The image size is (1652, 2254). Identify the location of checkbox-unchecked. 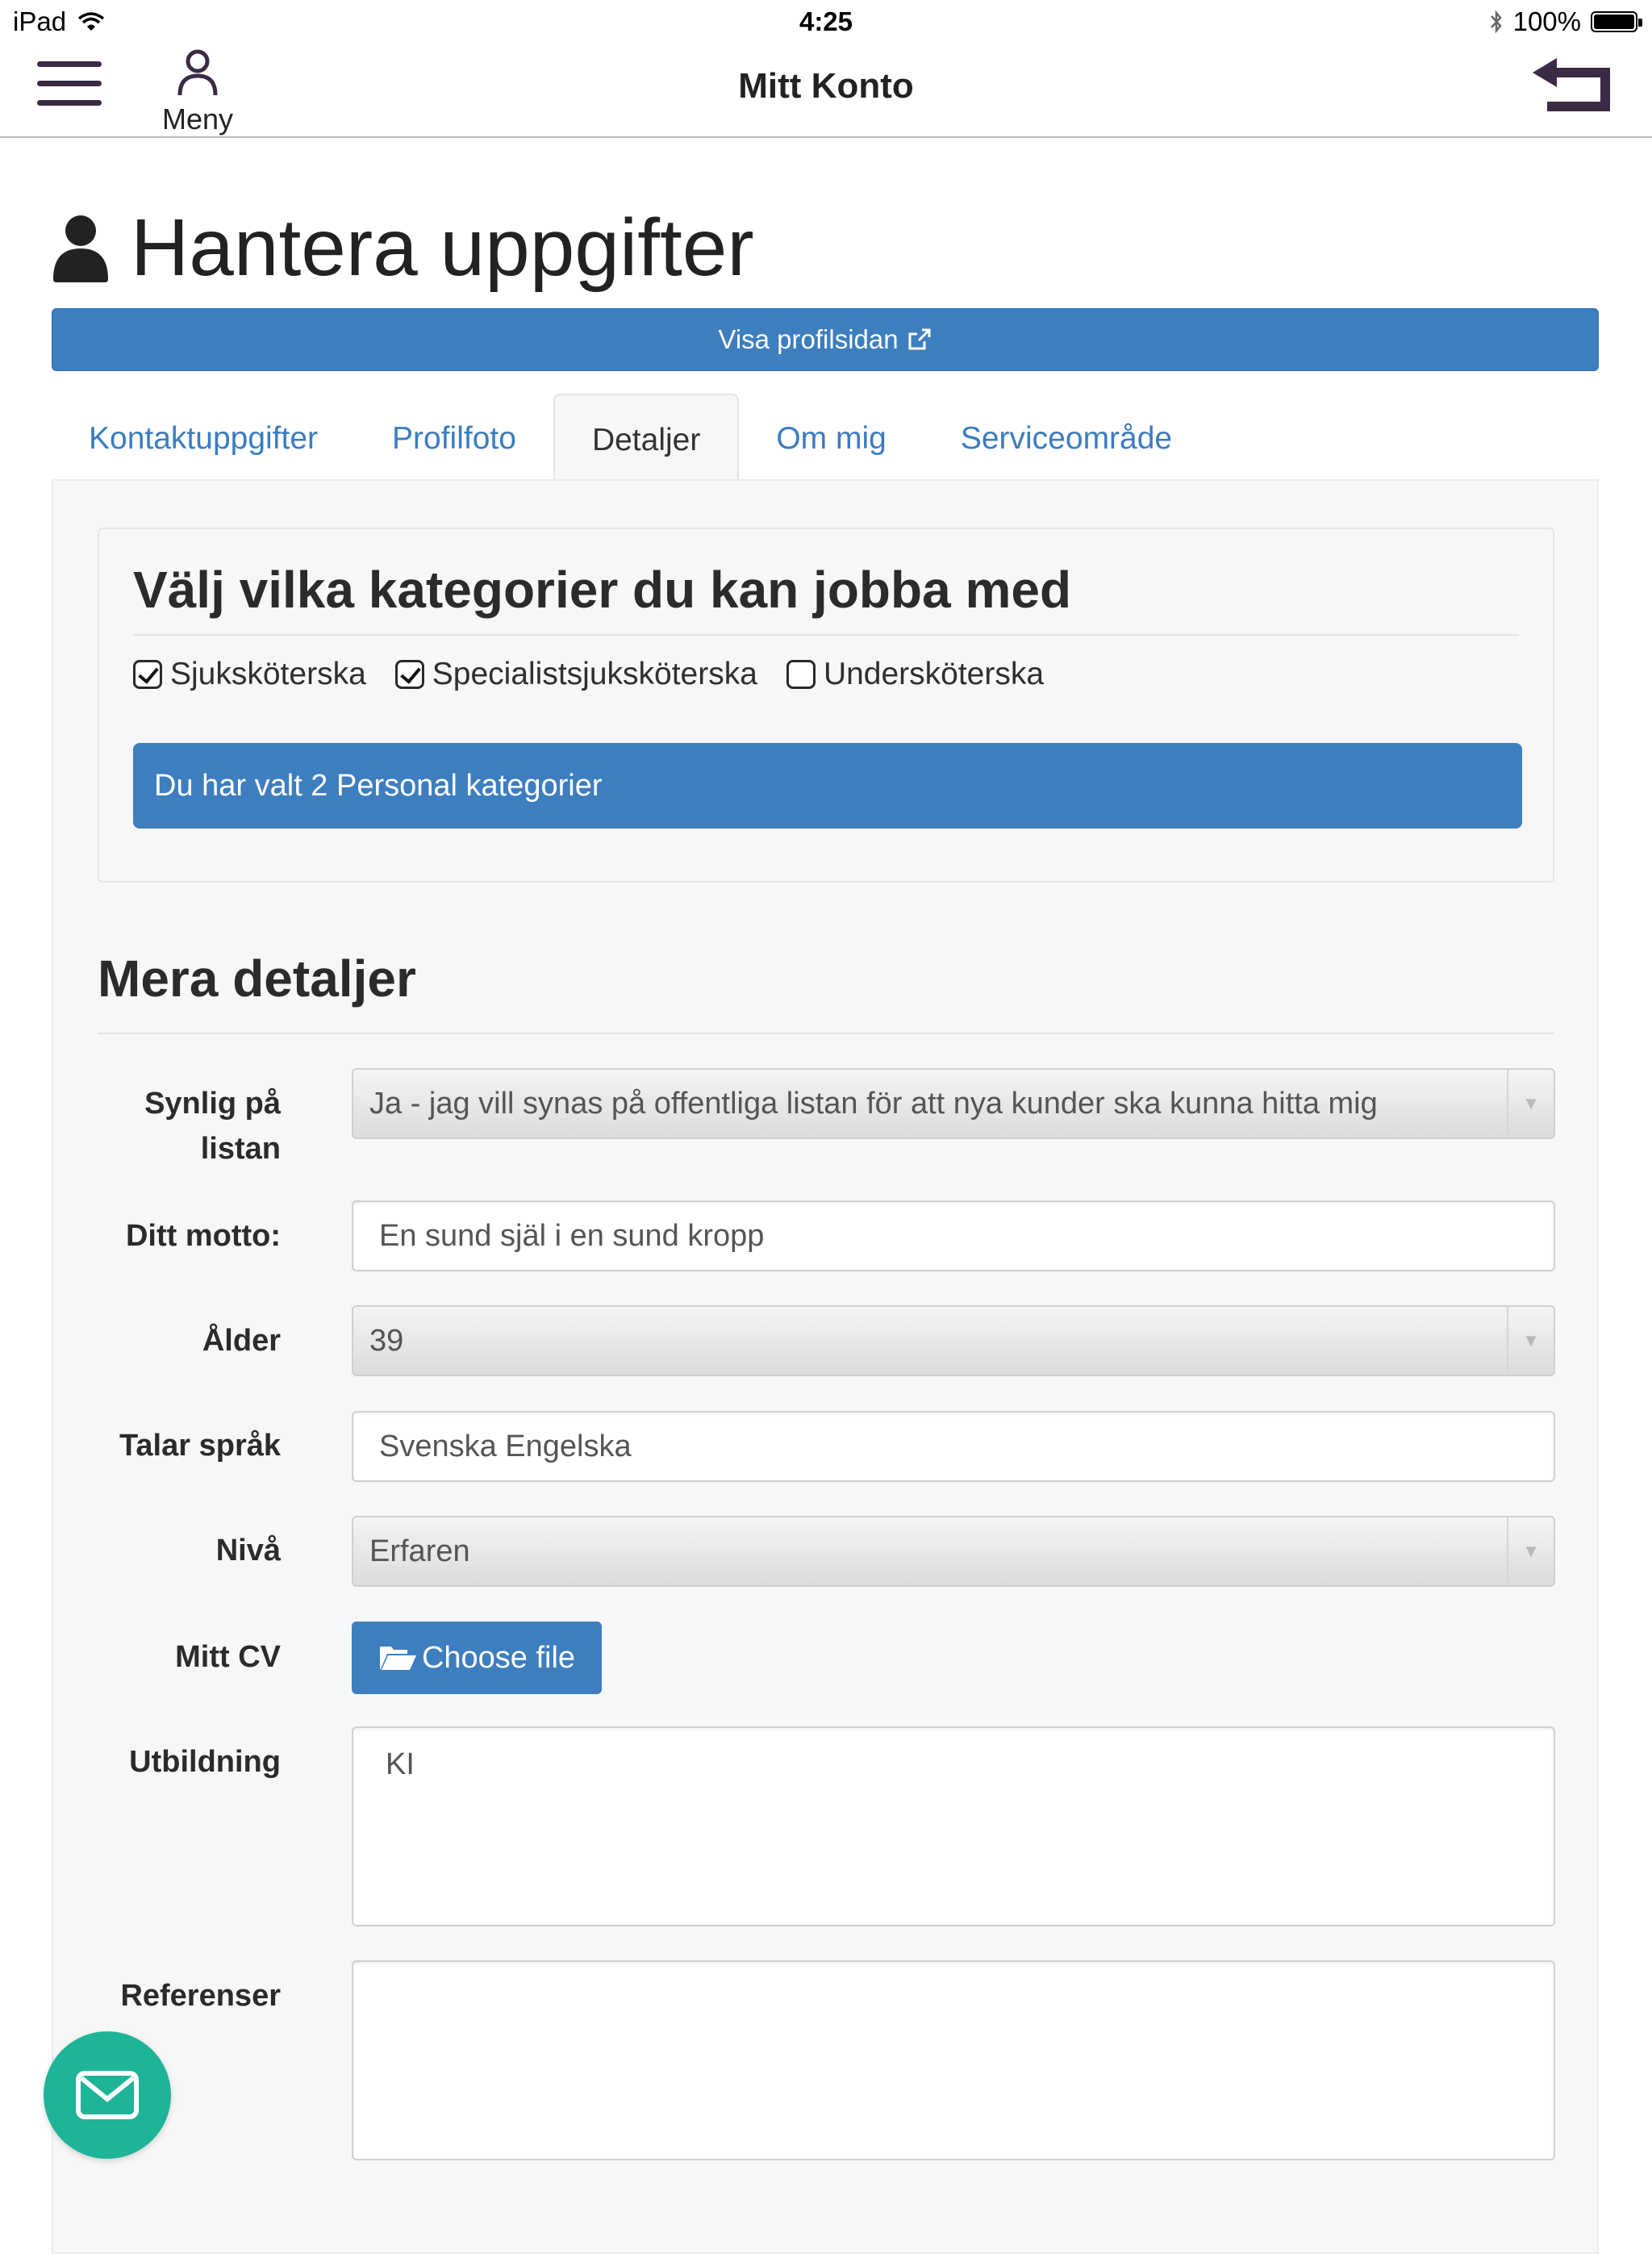
(801, 675).